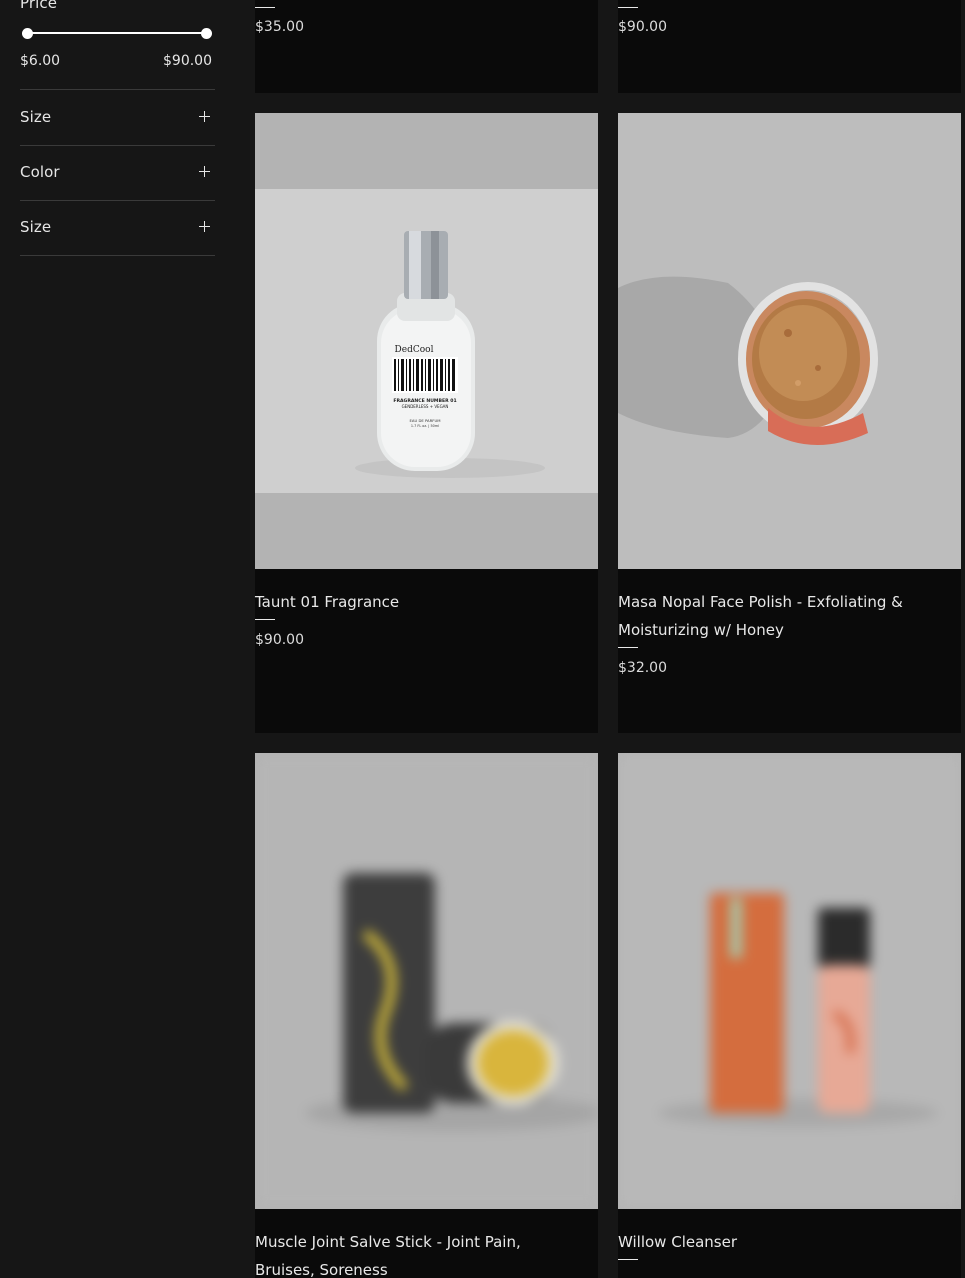 This screenshot has width=965, height=1278. I want to click on price-min-label: $6.00, so click(40, 61).